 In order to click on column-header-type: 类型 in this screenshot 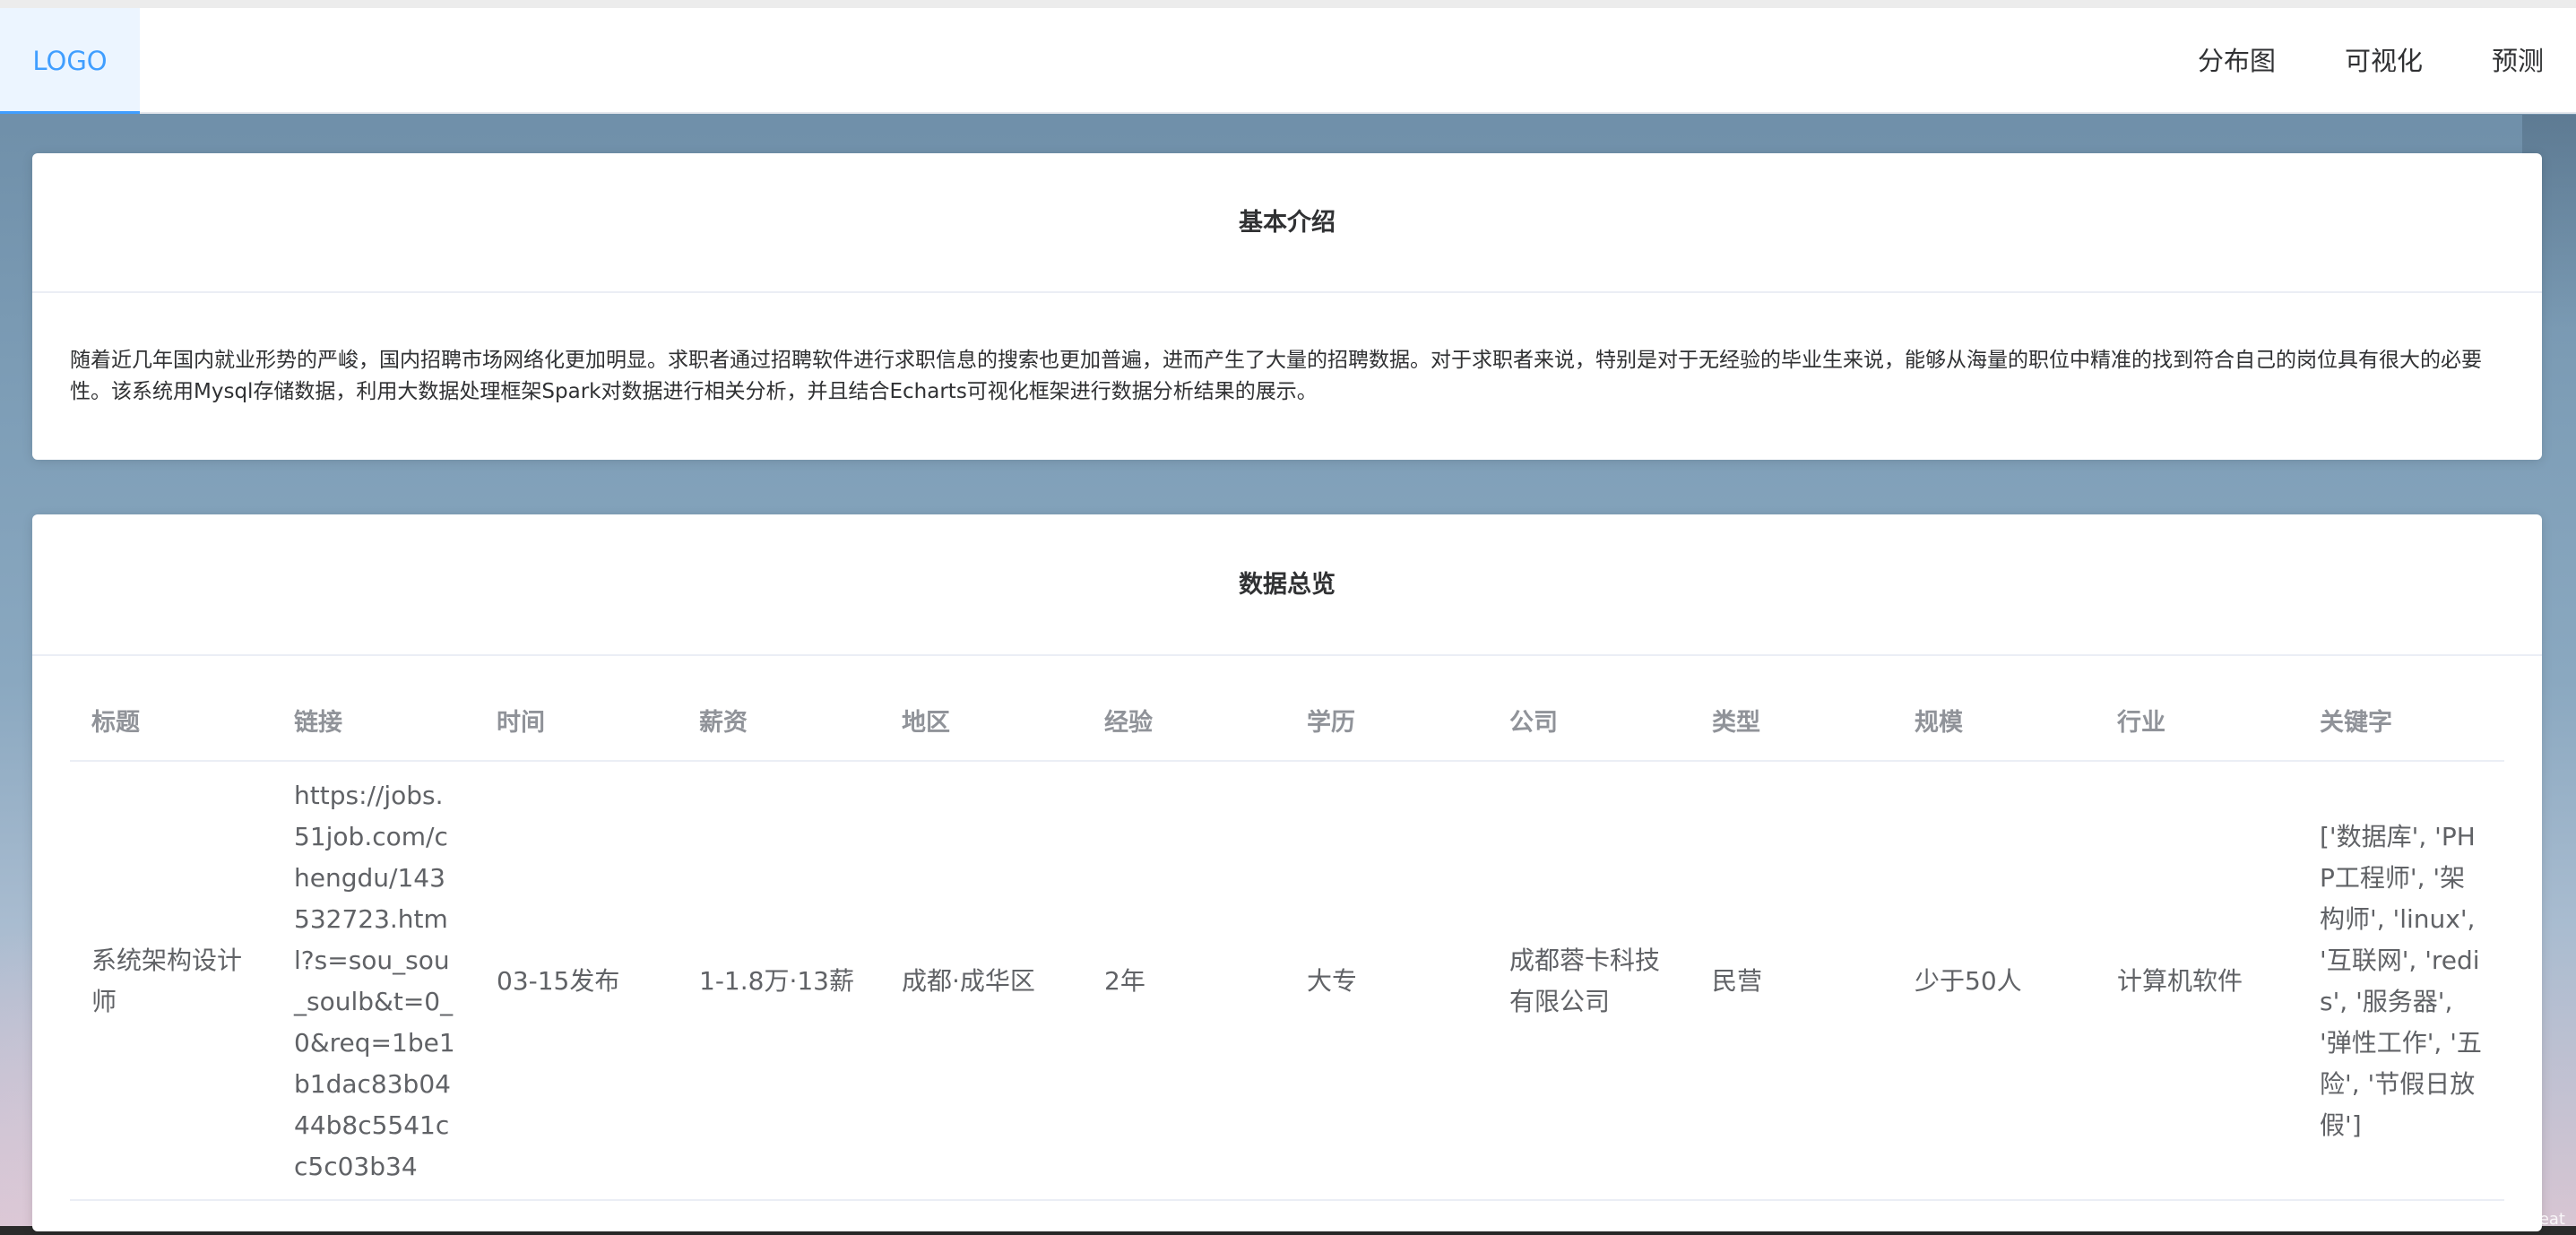, I will do `click(1736, 709)`.